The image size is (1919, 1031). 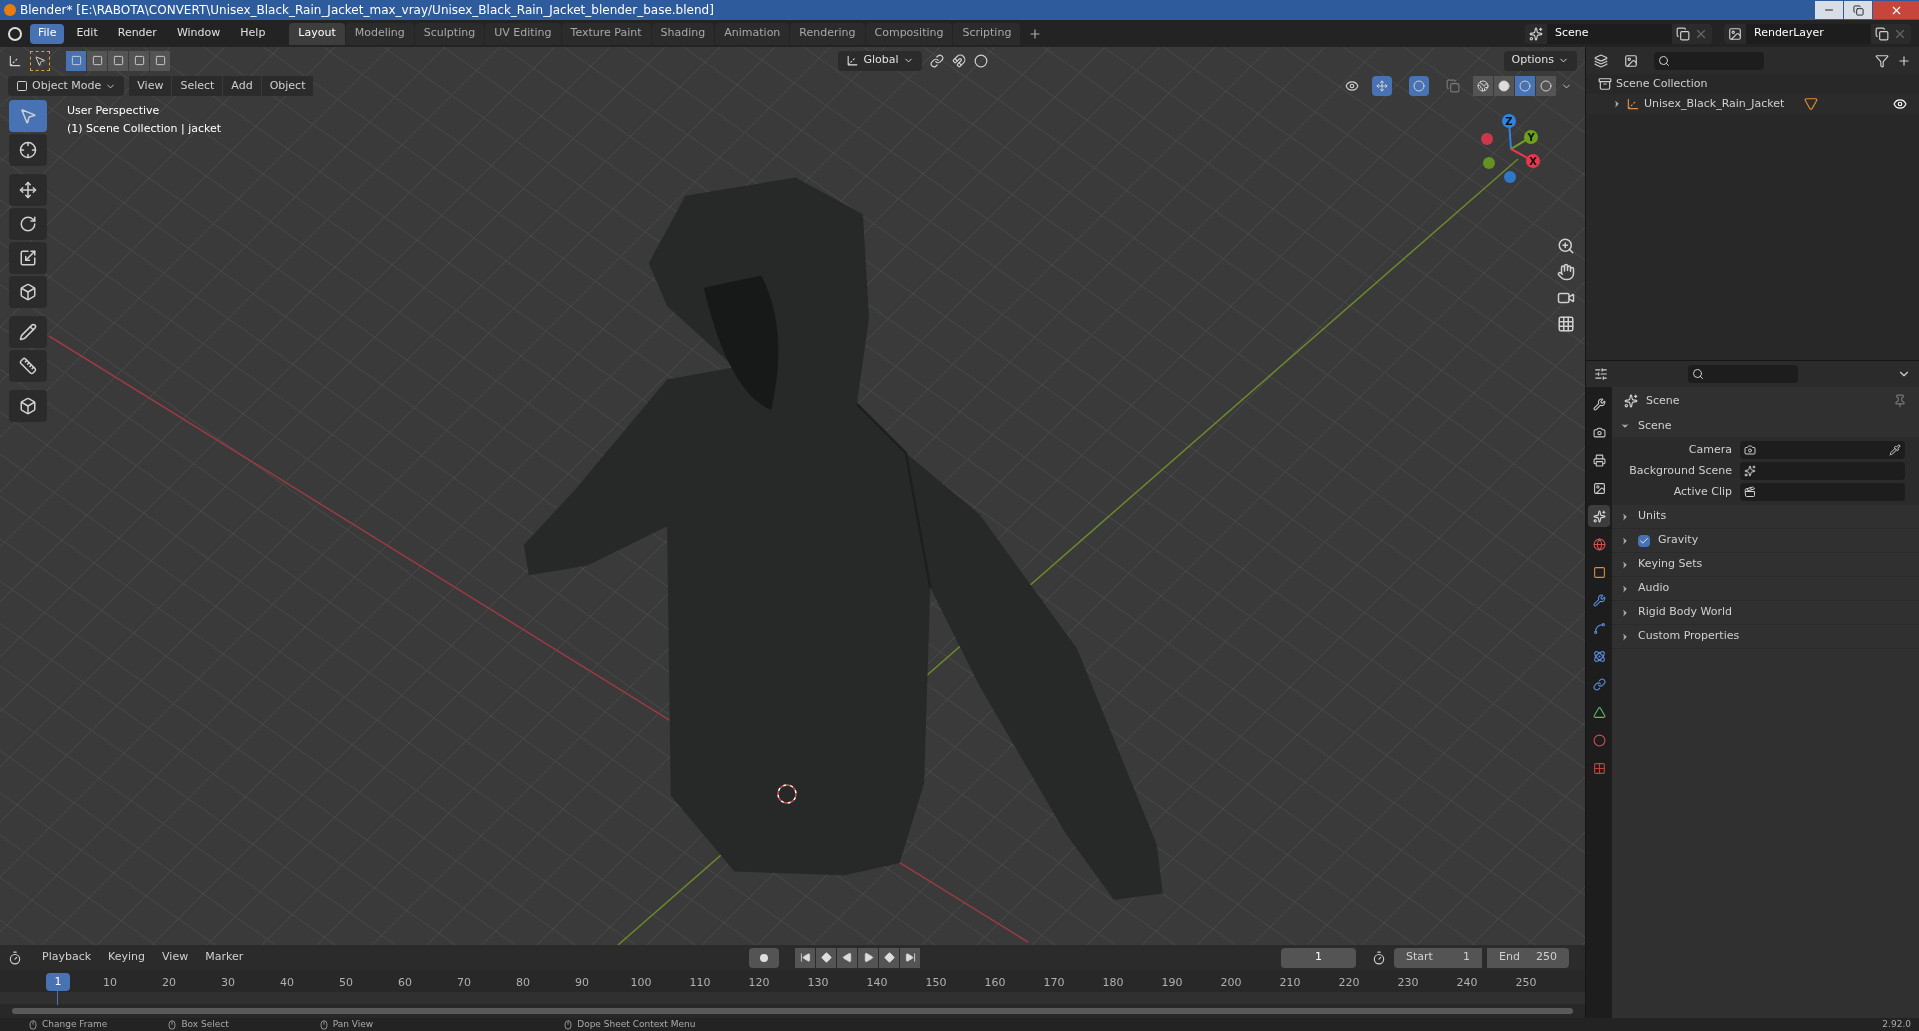 I want to click on proportional-edit-icon, so click(x=980, y=60).